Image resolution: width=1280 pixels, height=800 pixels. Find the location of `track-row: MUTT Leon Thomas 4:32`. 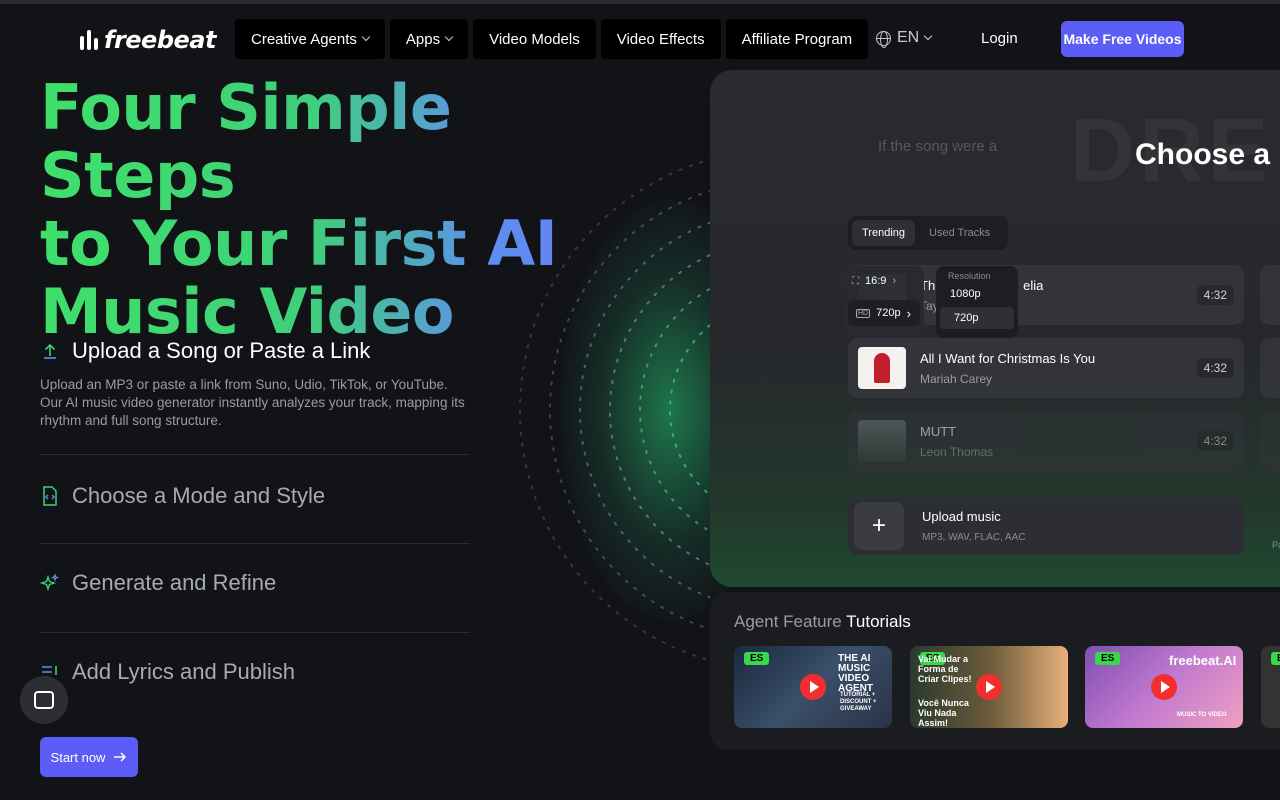

track-row: MUTT Leon Thomas 4:32 is located at coordinates (1046, 441).